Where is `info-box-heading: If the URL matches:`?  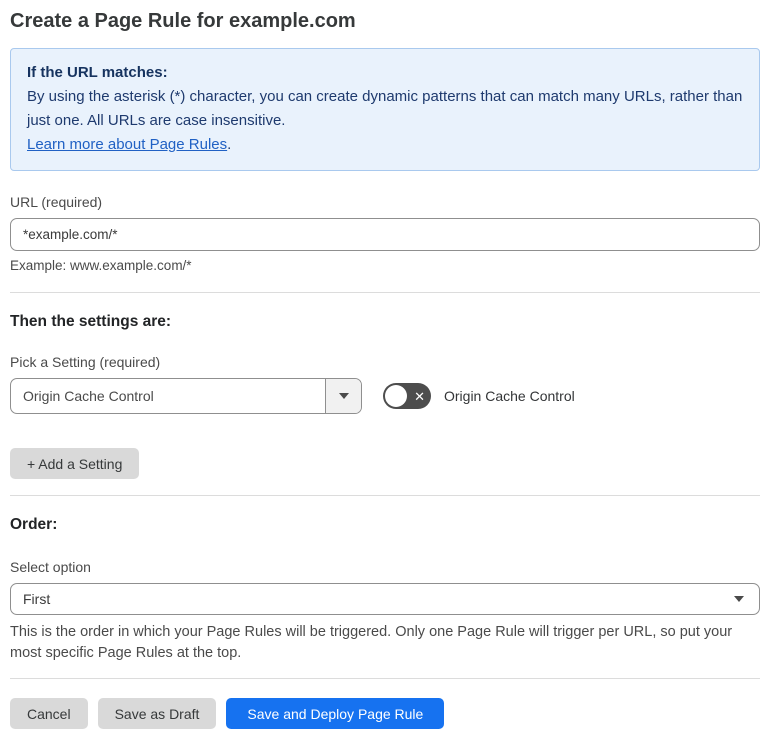 info-box-heading: If the URL matches: is located at coordinates (97, 72).